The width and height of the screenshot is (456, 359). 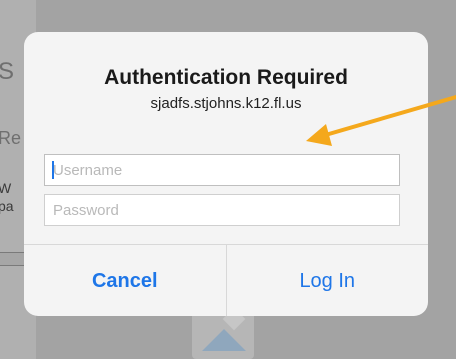 I want to click on cancel-button: Cancel, so click(x=125, y=280).